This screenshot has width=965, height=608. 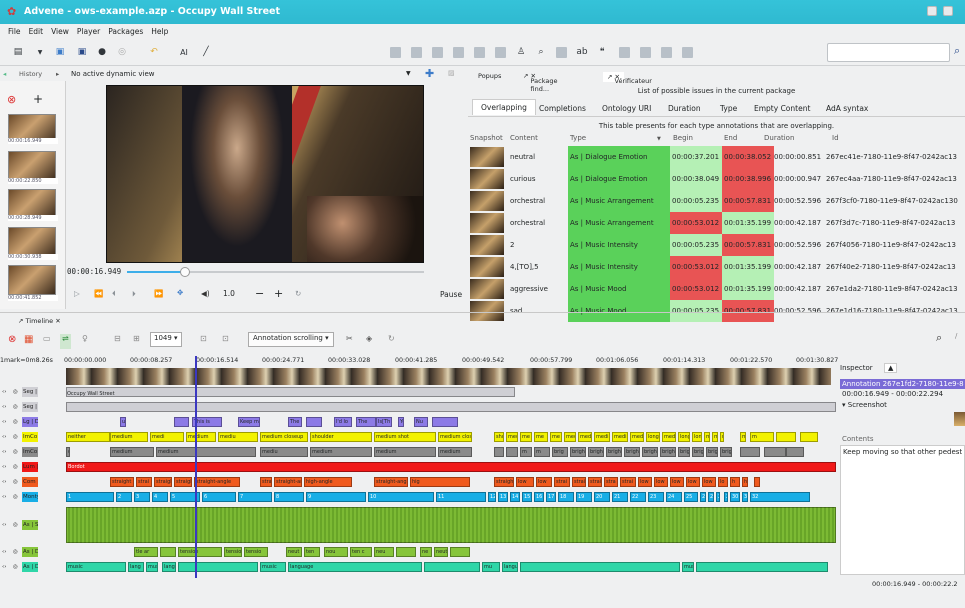 I want to click on annotation: nou, so click(x=336, y=552).